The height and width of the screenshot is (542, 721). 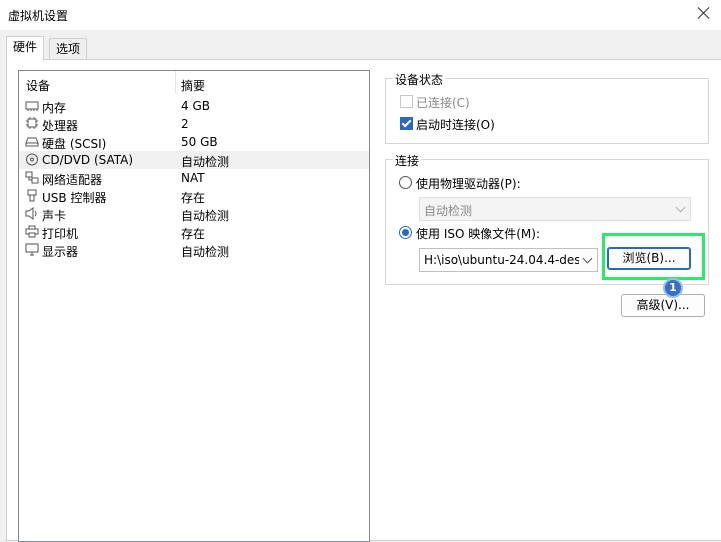 I want to click on device-row-usb-controller: USB 控制器 存在, so click(x=194, y=196).